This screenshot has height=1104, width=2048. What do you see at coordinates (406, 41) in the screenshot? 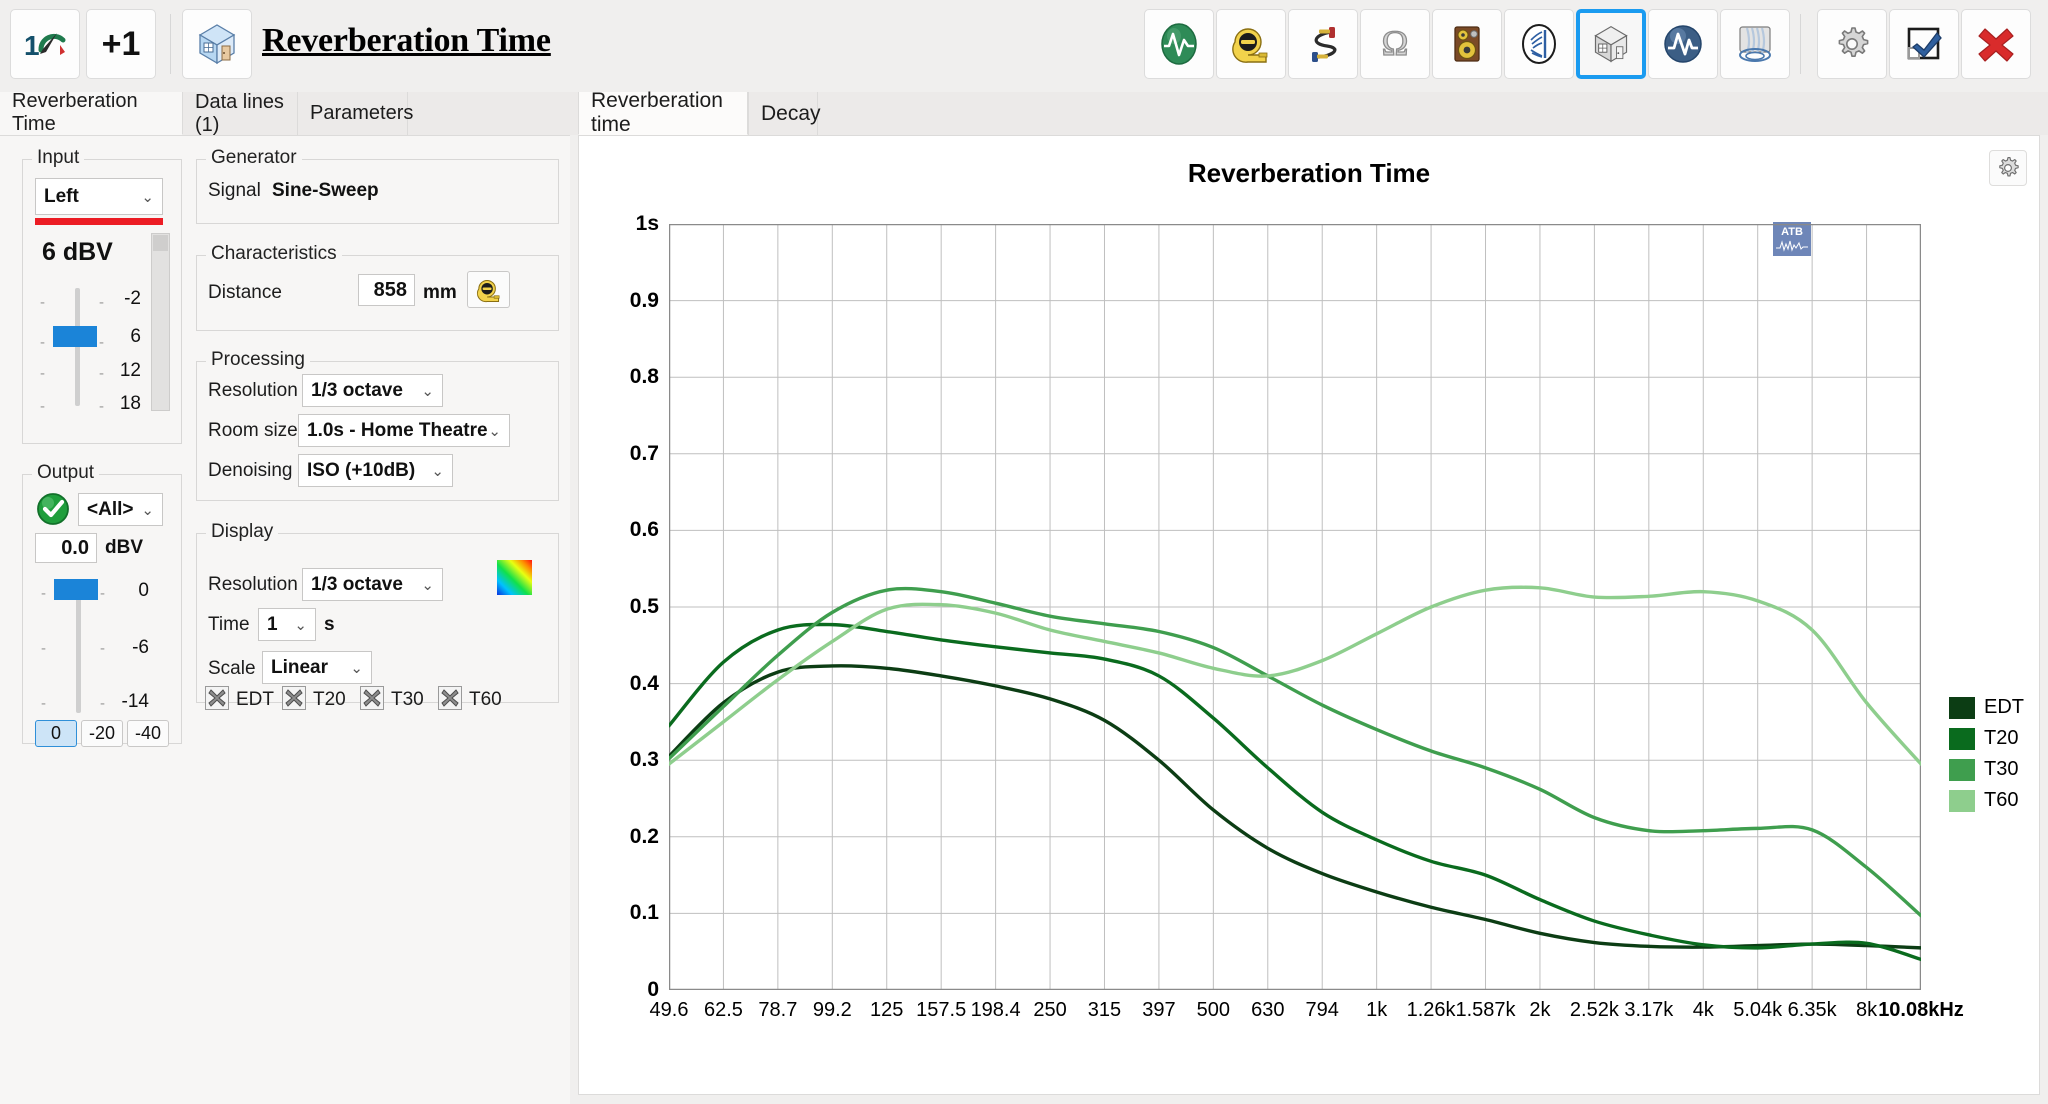
I see `page-title: Reverberation Time` at bounding box center [406, 41].